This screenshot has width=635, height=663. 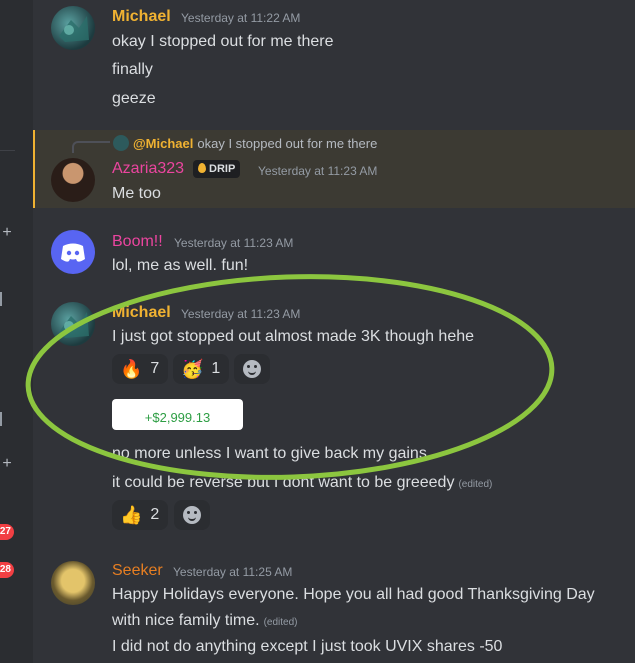 I want to click on message-text: finally, so click(x=132, y=69).